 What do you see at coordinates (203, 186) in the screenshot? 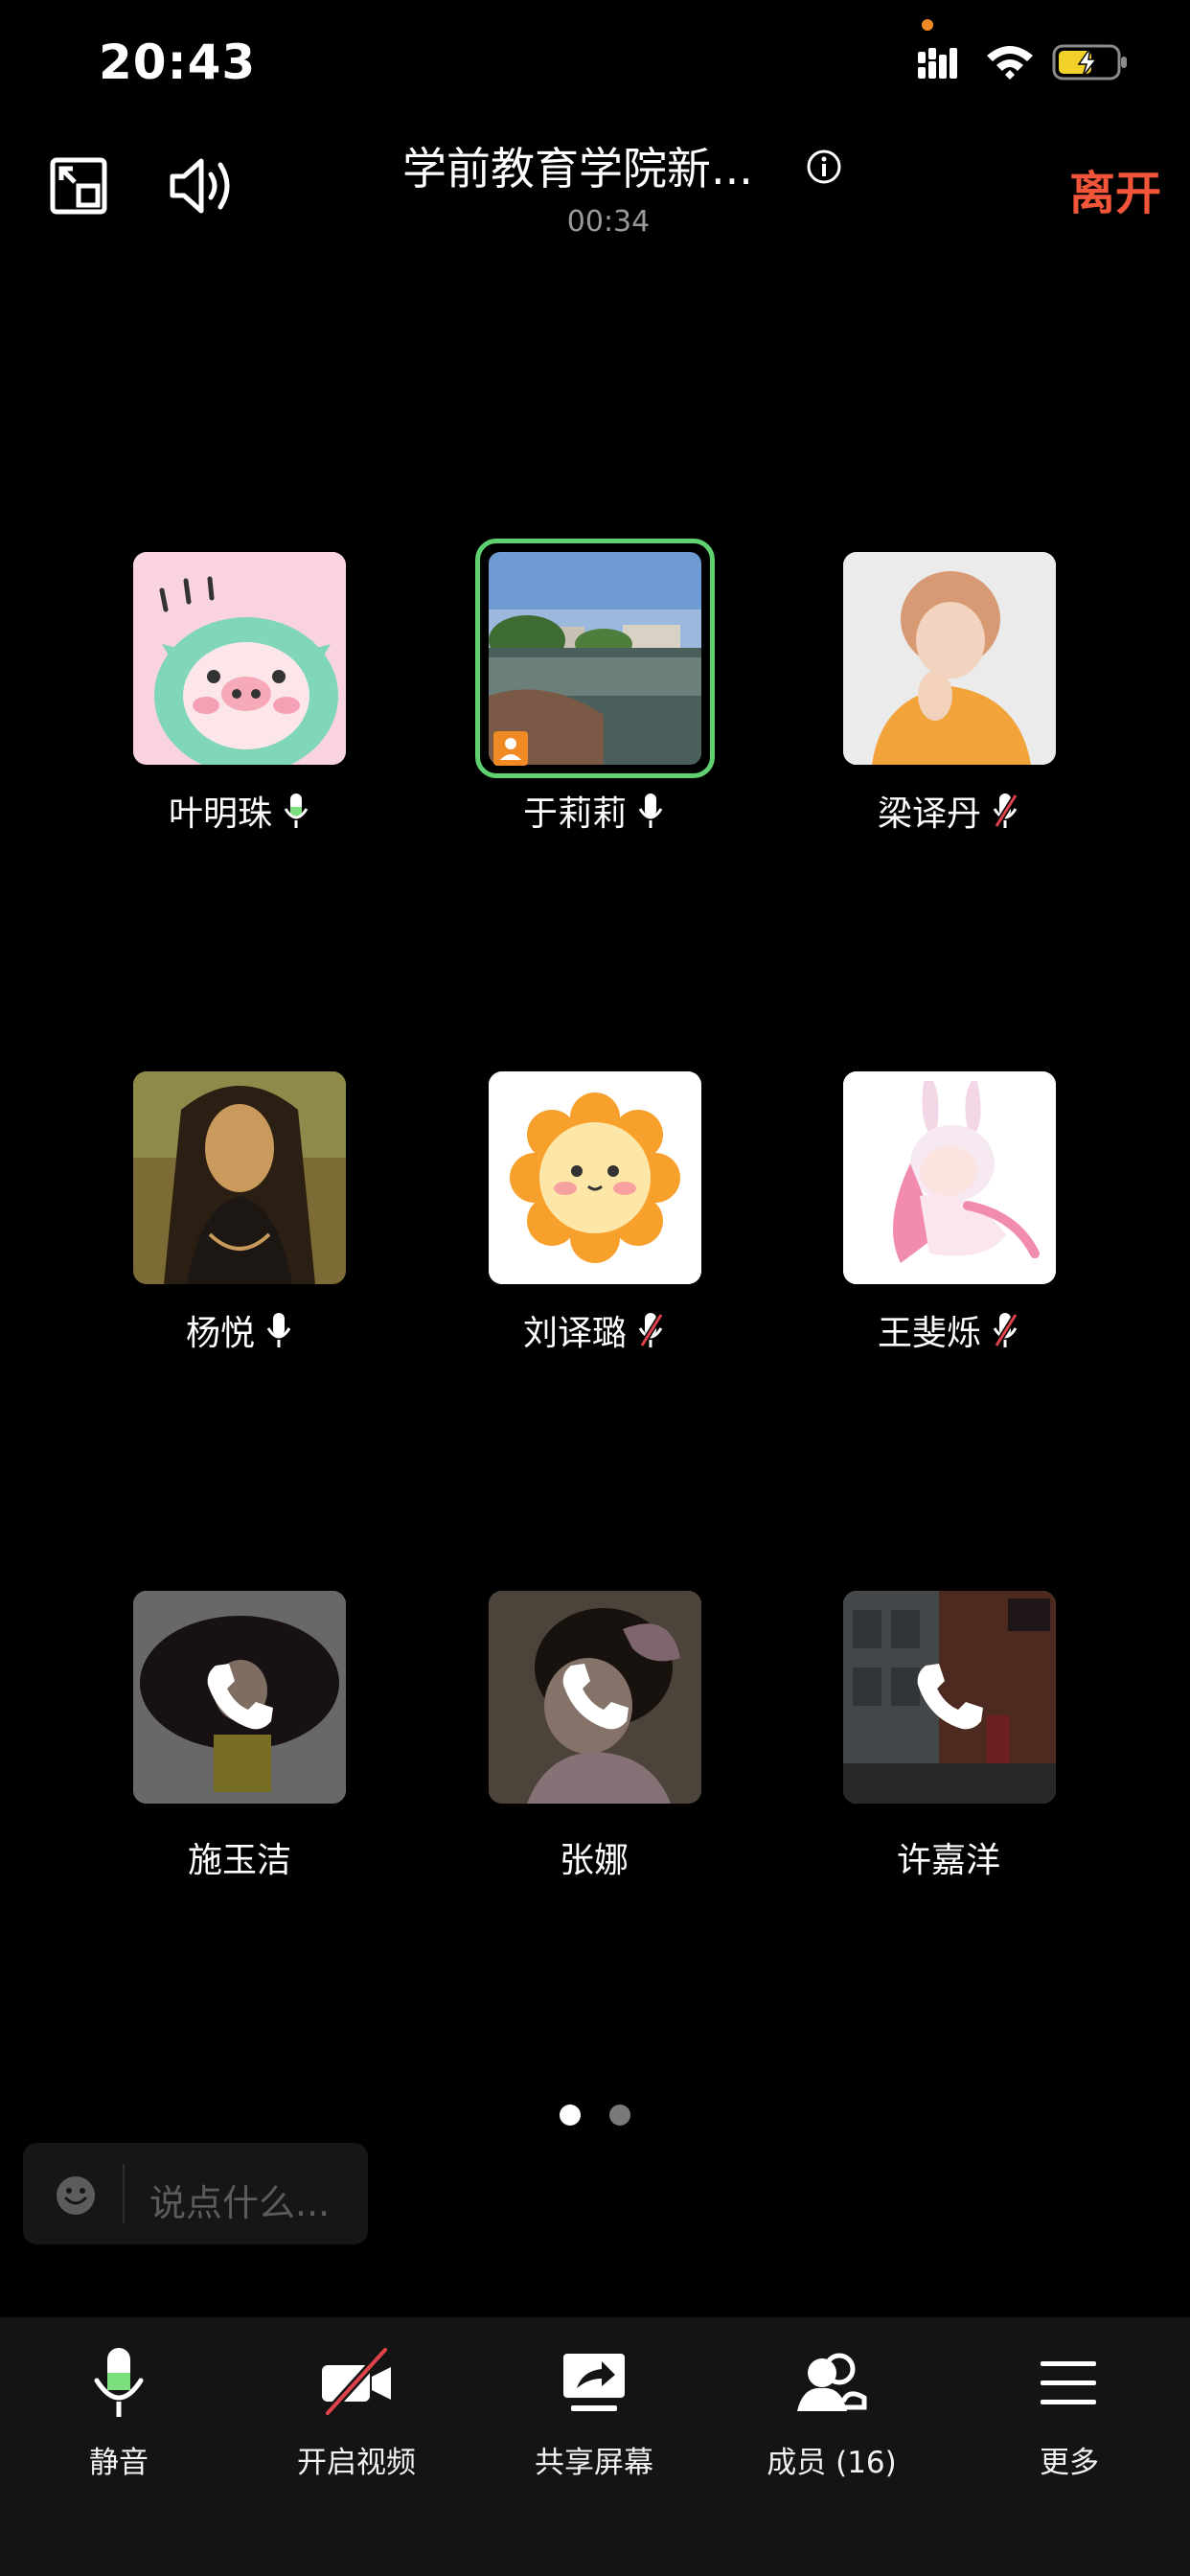
I see `speaker-icon` at bounding box center [203, 186].